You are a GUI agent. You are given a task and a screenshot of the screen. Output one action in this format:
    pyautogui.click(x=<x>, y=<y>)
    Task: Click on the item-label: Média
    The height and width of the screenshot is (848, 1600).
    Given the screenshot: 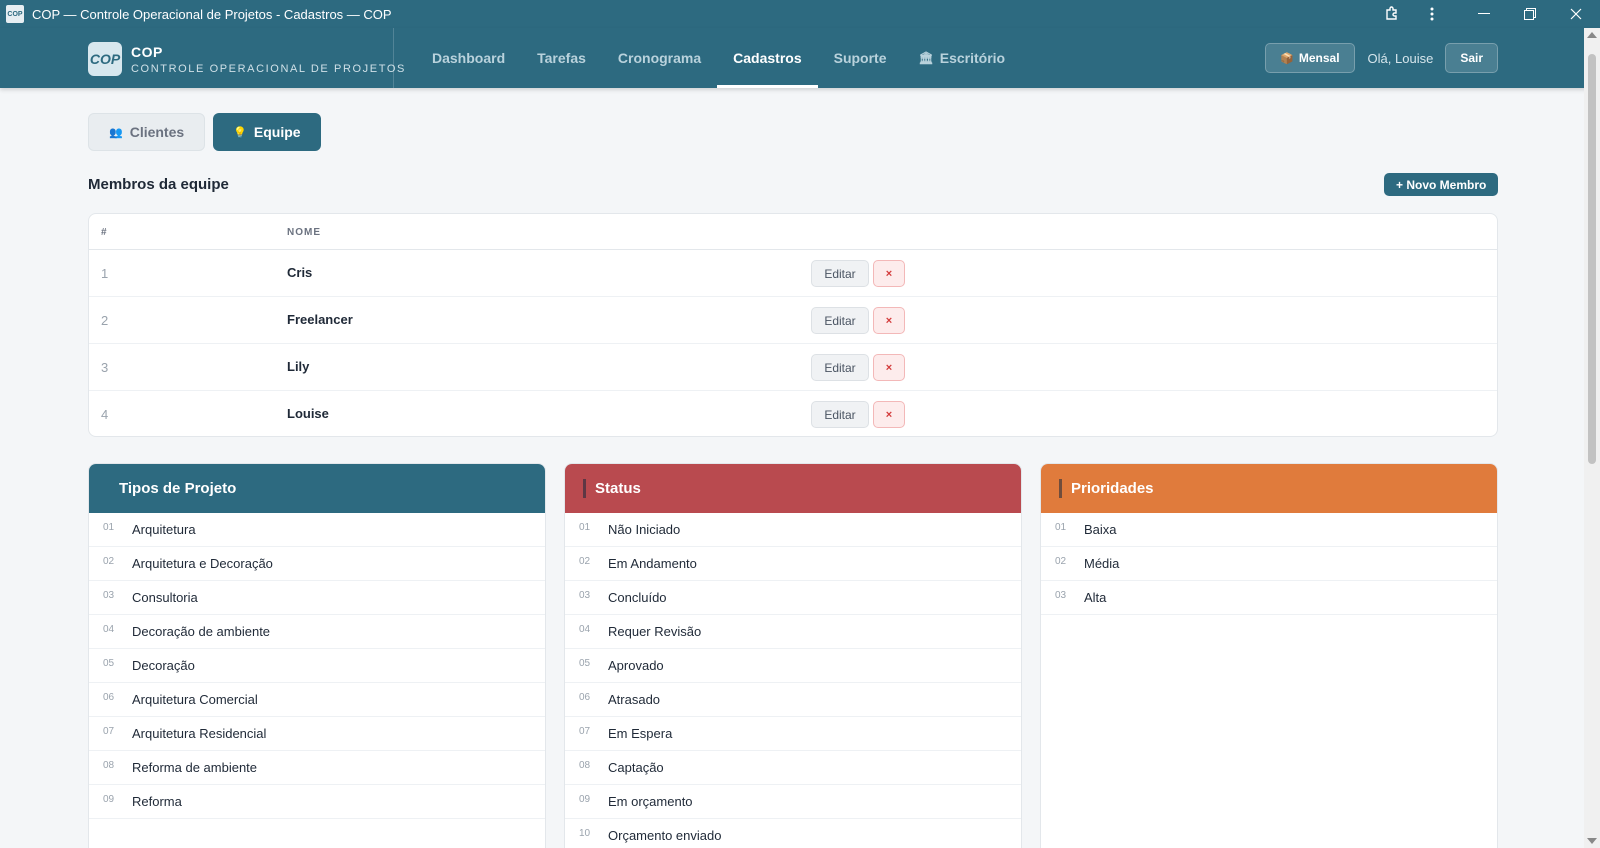 What is the action you would take?
    pyautogui.click(x=1102, y=563)
    